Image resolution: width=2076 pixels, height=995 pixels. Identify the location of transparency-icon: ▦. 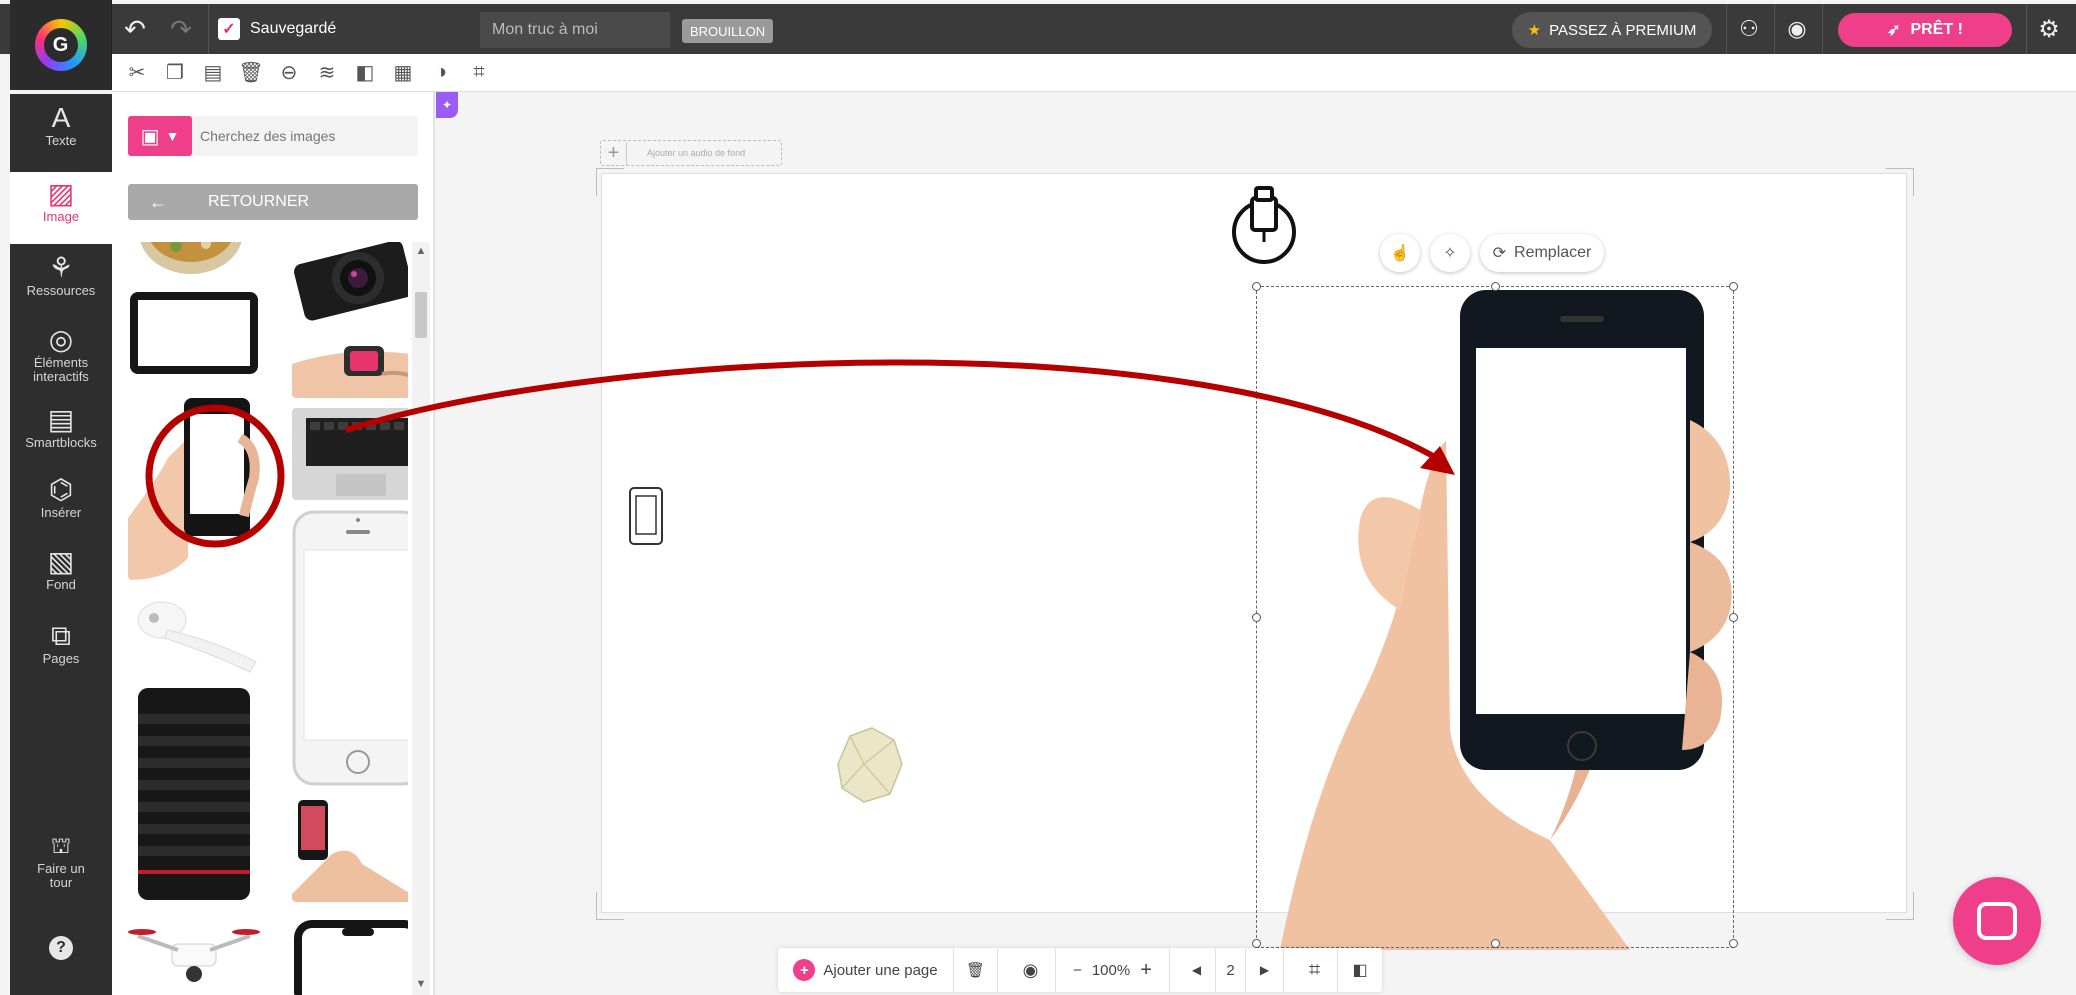
(403, 73).